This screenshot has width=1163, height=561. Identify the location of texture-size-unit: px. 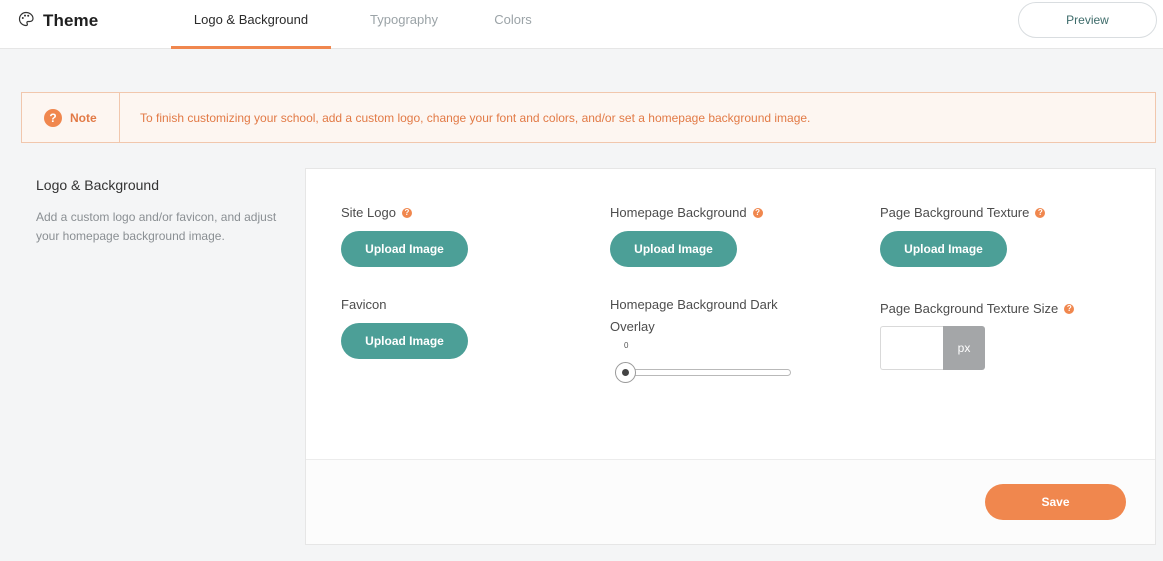
(964, 348).